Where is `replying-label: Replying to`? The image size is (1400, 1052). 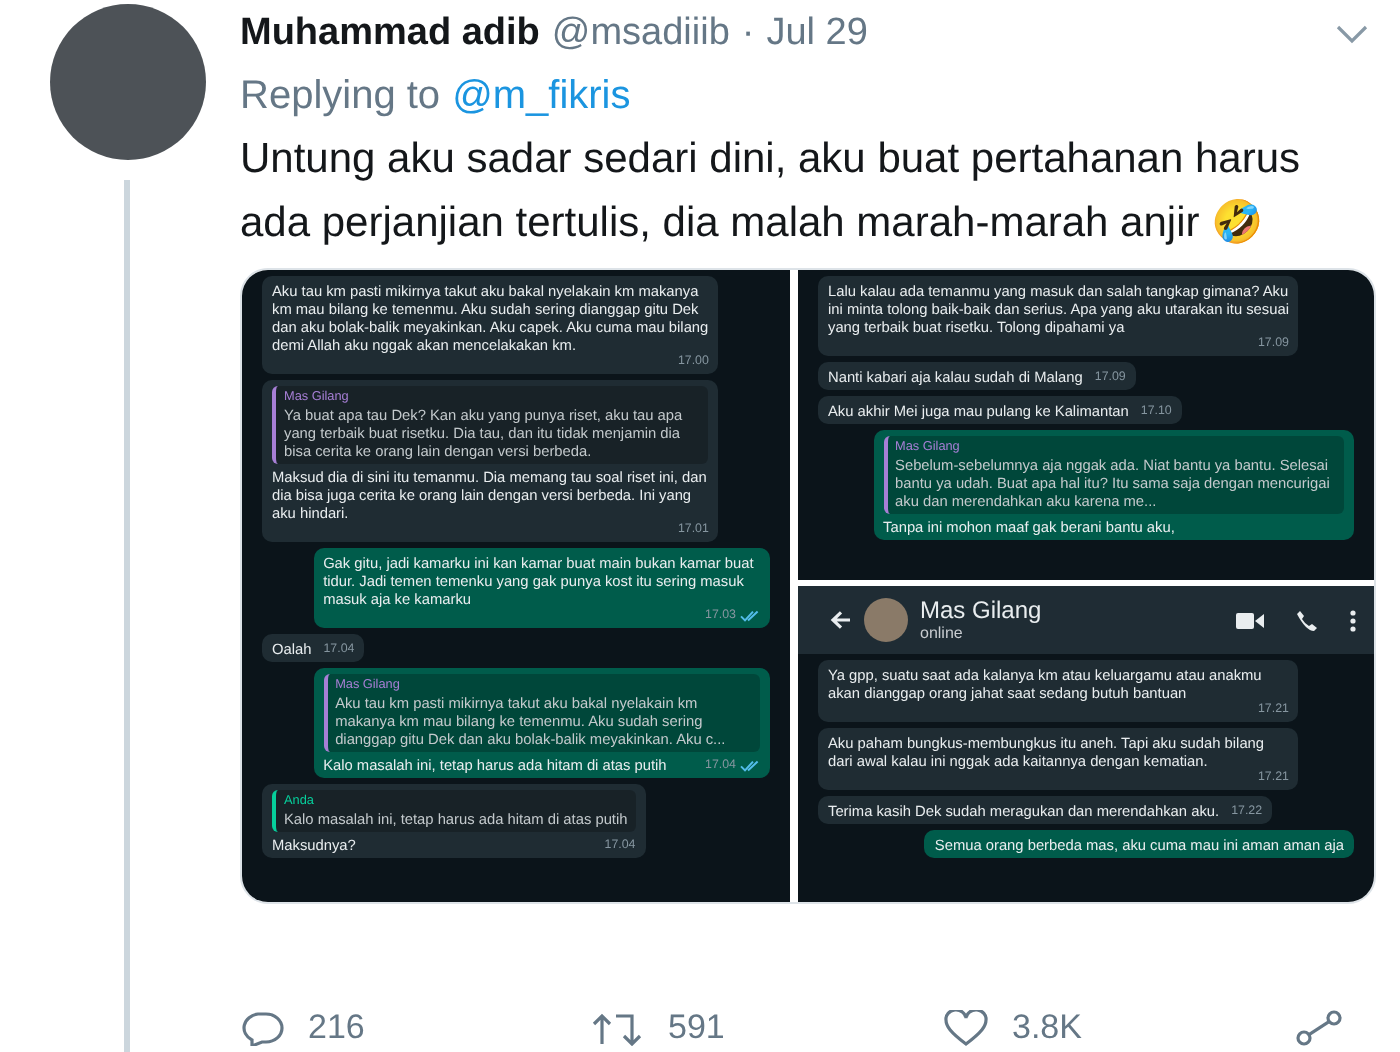 replying-label: Replying to is located at coordinates (340, 97).